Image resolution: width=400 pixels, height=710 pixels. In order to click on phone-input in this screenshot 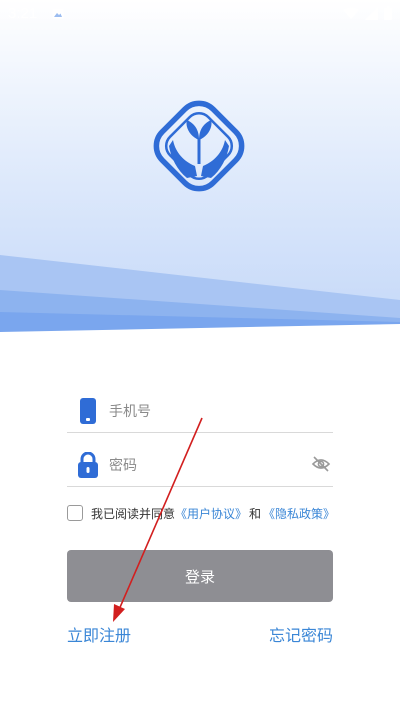, I will do `click(209, 412)`.